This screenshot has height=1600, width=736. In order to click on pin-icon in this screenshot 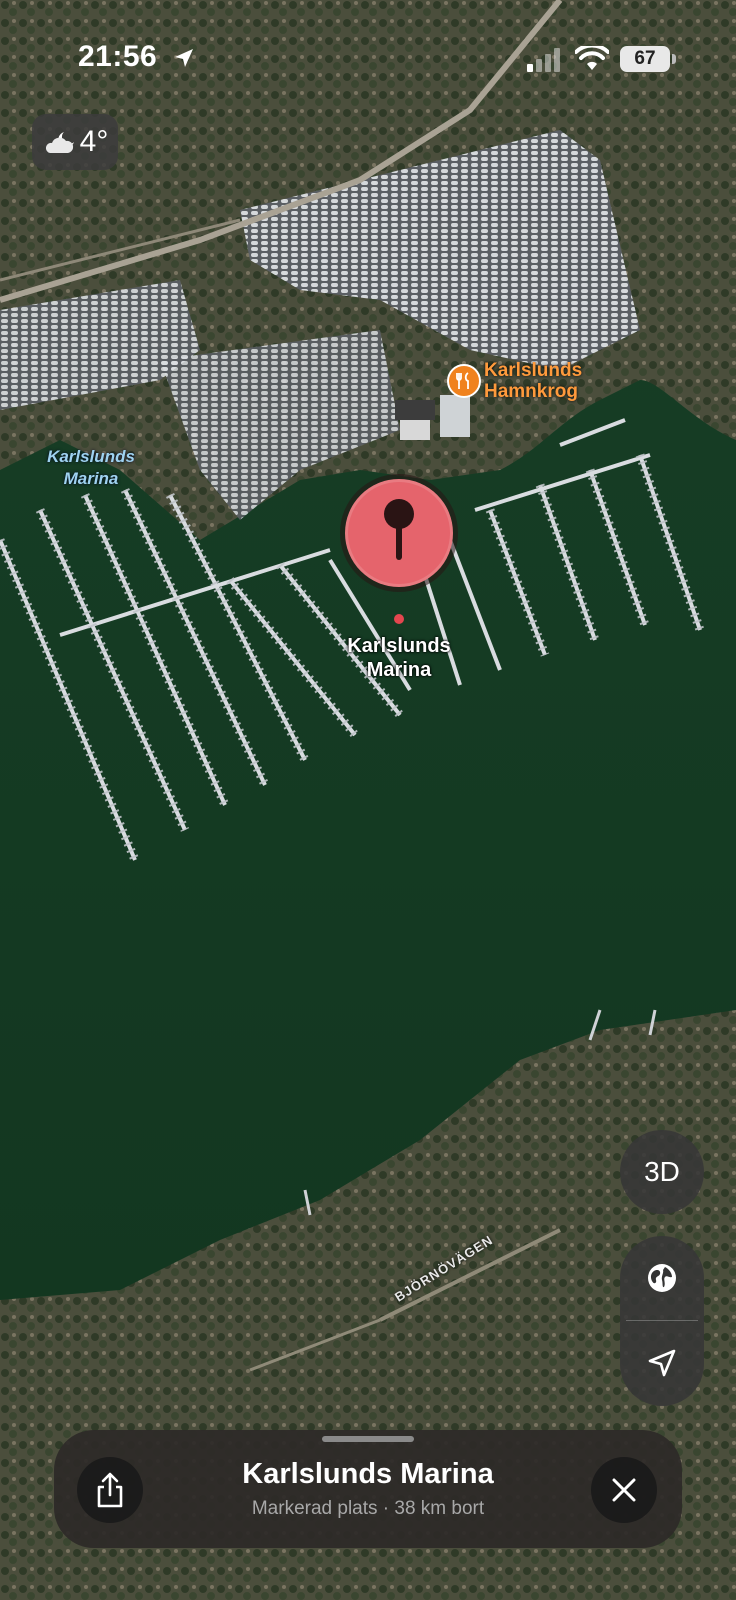, I will do `click(399, 529)`.